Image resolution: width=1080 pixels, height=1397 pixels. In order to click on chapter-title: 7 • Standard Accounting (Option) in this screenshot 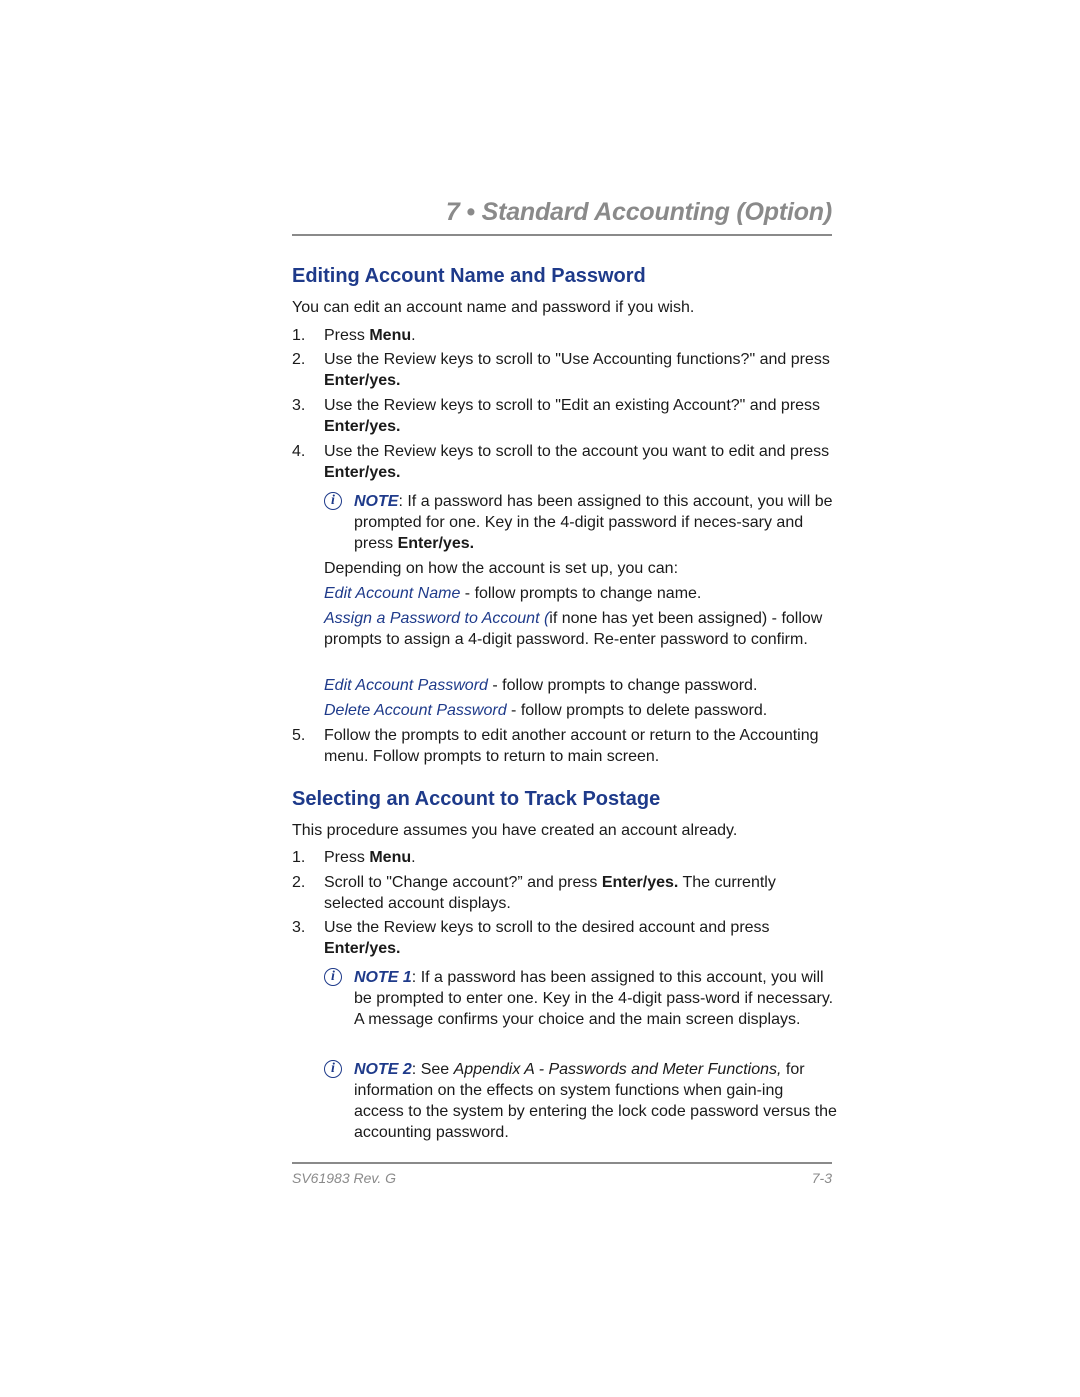, I will do `click(638, 212)`.